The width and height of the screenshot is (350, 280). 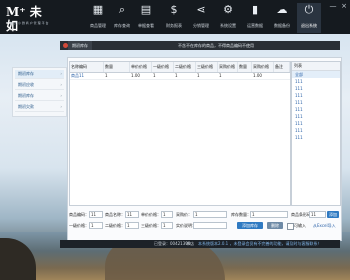 I want to click on toolbar-item-distribution: ⋖ 分销管理, so click(x=201, y=18).